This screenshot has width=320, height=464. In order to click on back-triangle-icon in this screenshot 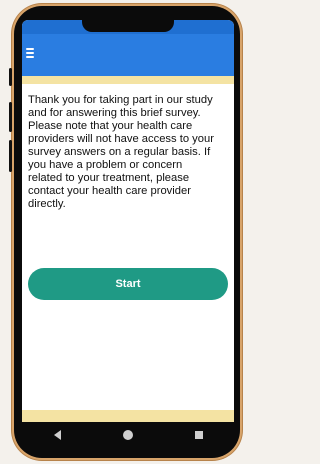, I will do `click(57, 435)`.